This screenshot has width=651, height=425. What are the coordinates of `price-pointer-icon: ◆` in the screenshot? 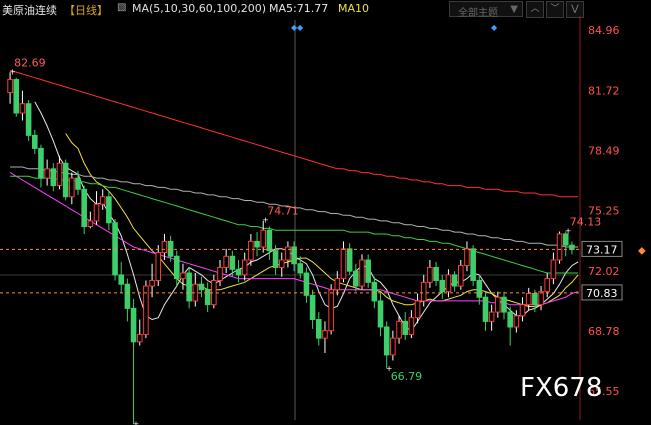 It's located at (642, 250).